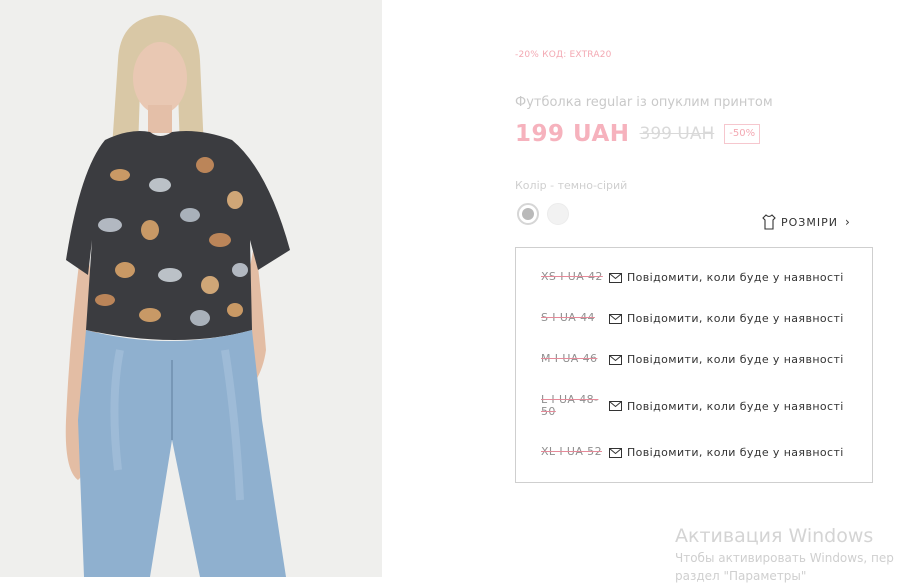 This screenshot has height=583, width=913. I want to click on size-guide-link: РОЗМІРИ ›, so click(806, 222).